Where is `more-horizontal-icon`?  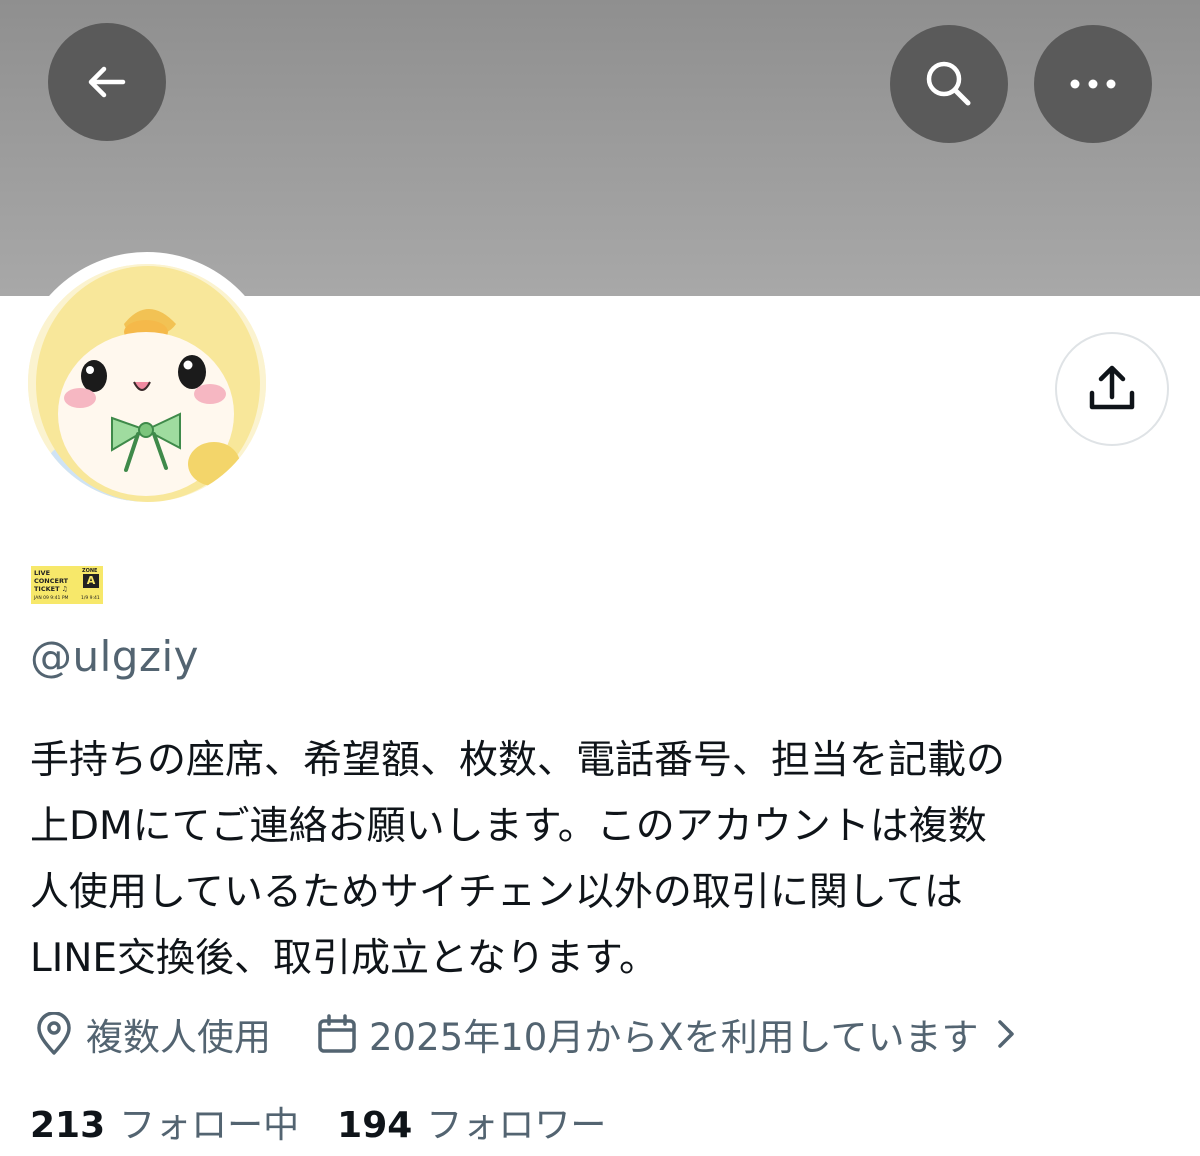 more-horizontal-icon is located at coordinates (1093, 84).